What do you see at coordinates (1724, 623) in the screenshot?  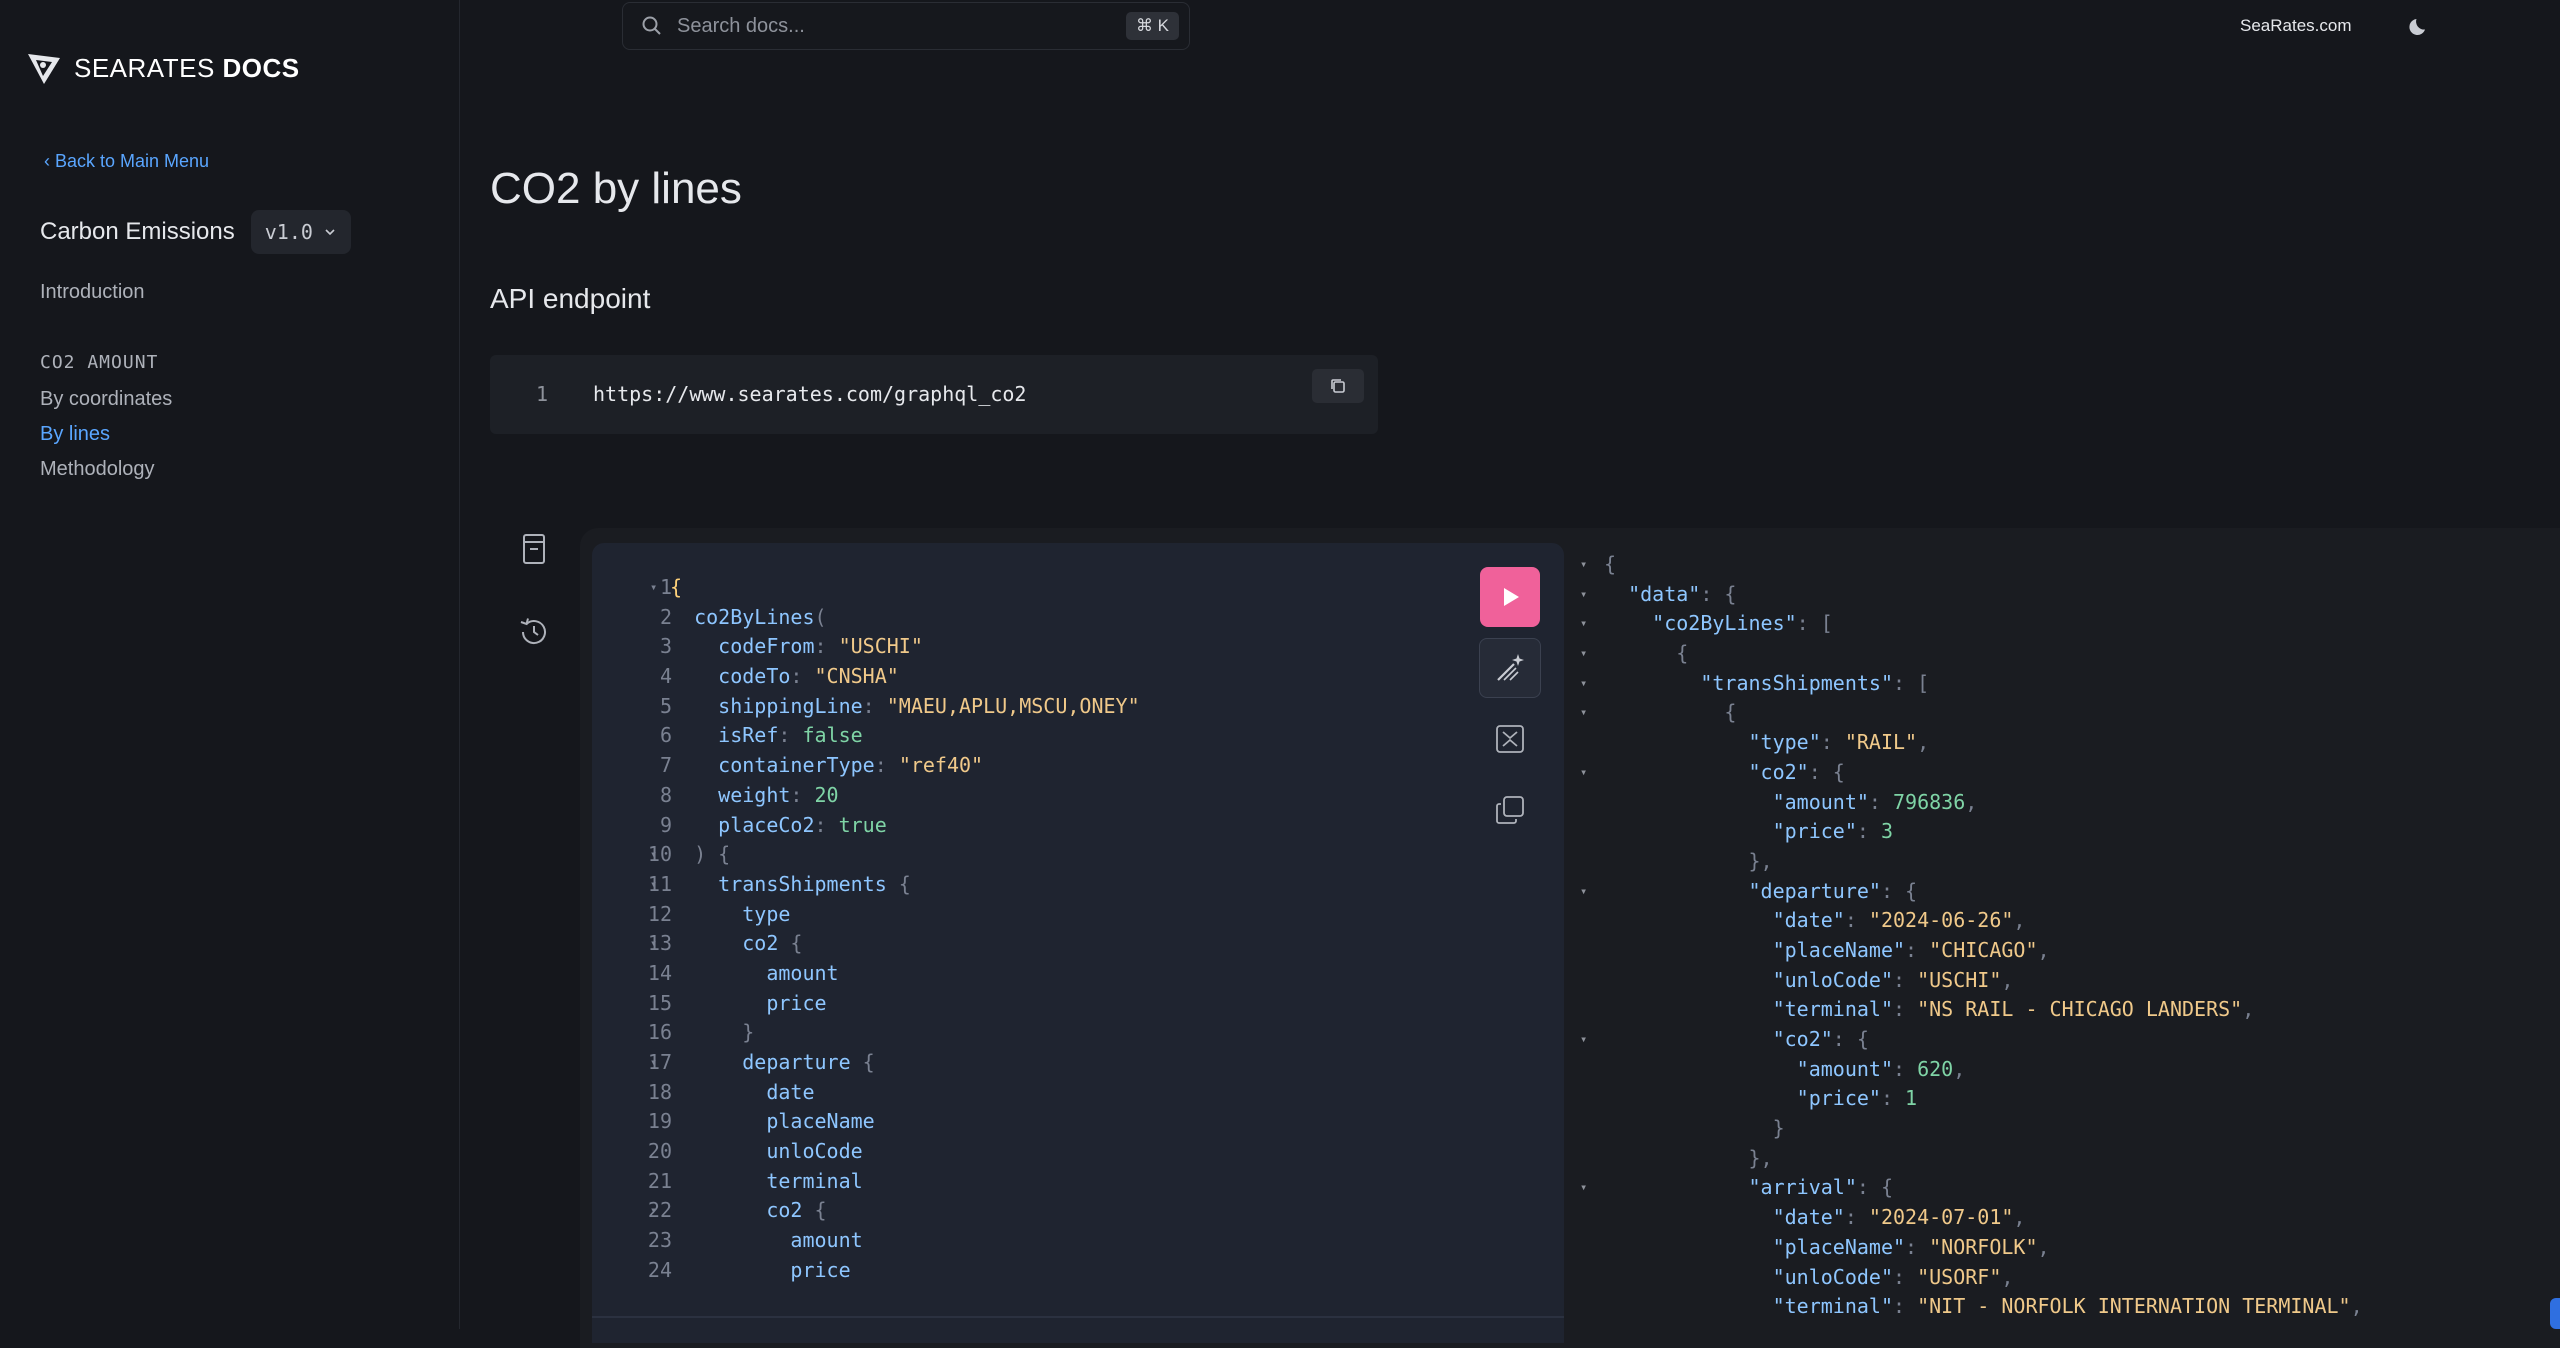 I see `json-token: "co2ByLines"` at bounding box center [1724, 623].